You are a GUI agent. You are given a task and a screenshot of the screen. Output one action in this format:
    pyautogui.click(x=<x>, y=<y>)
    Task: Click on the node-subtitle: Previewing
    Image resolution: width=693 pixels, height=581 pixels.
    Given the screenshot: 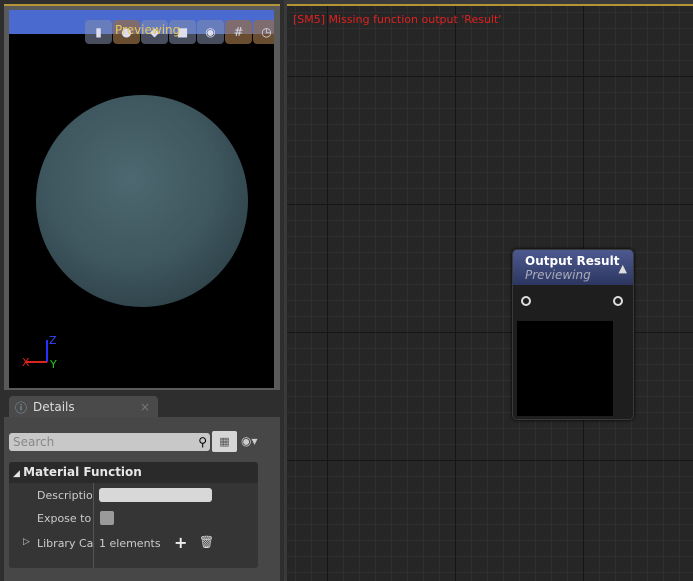 What is the action you would take?
    pyautogui.click(x=558, y=275)
    